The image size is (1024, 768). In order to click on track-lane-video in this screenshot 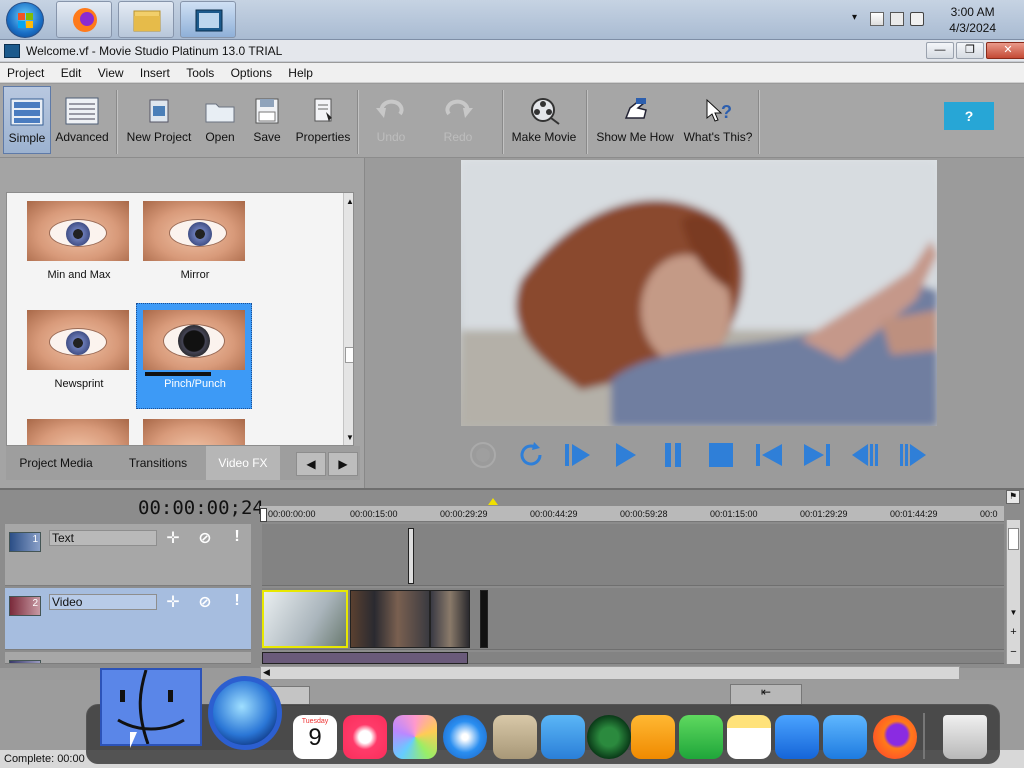, I will do `click(633, 619)`.